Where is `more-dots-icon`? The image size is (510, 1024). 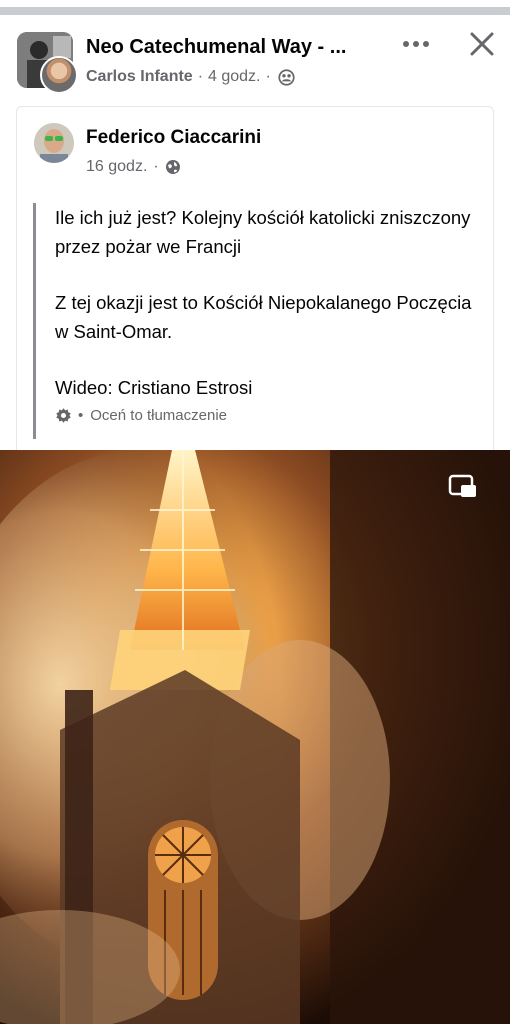
more-dots-icon is located at coordinates (416, 44).